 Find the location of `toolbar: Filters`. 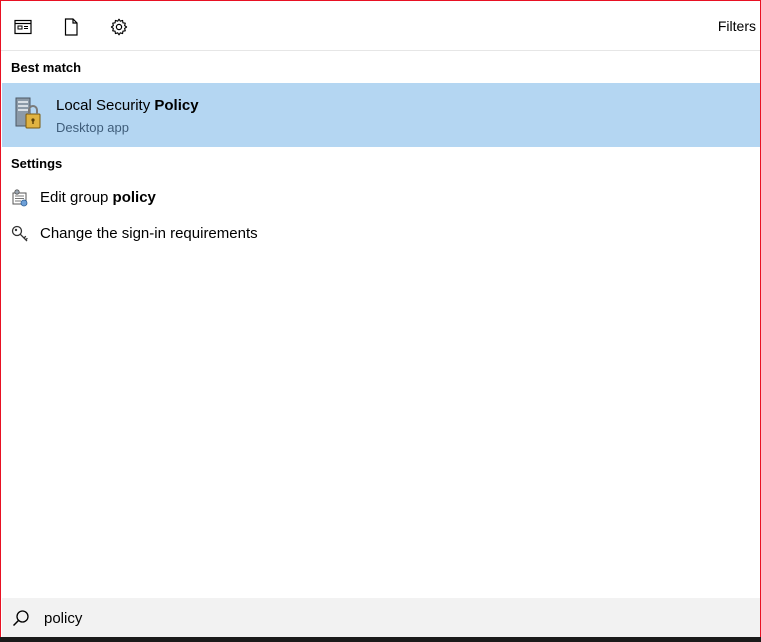

toolbar: Filters is located at coordinates (380, 26).